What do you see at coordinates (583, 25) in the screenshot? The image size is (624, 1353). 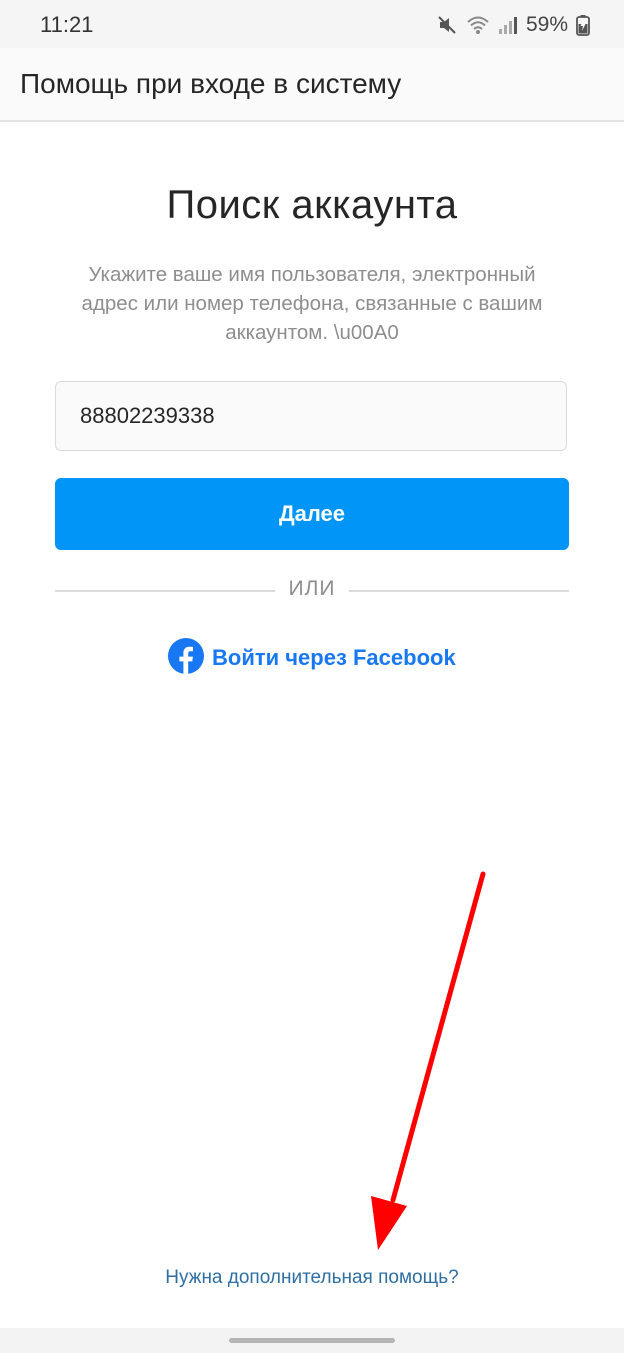 I see `battery-charging-icon` at bounding box center [583, 25].